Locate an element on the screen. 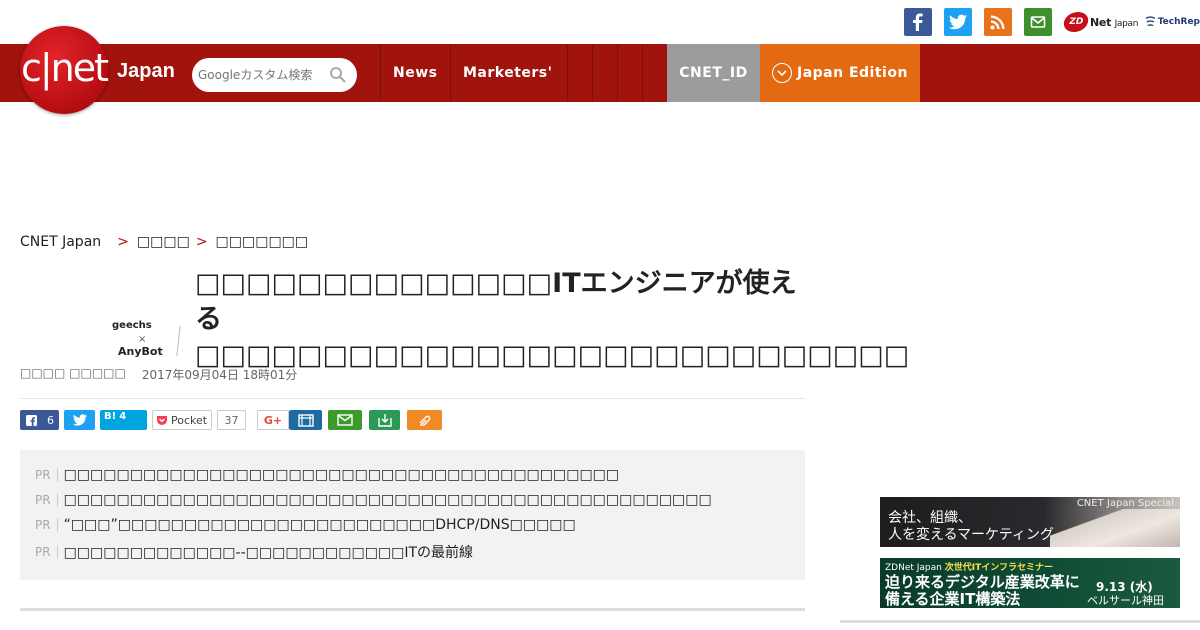  cnet-id-button: CNET_ID is located at coordinates (713, 73).